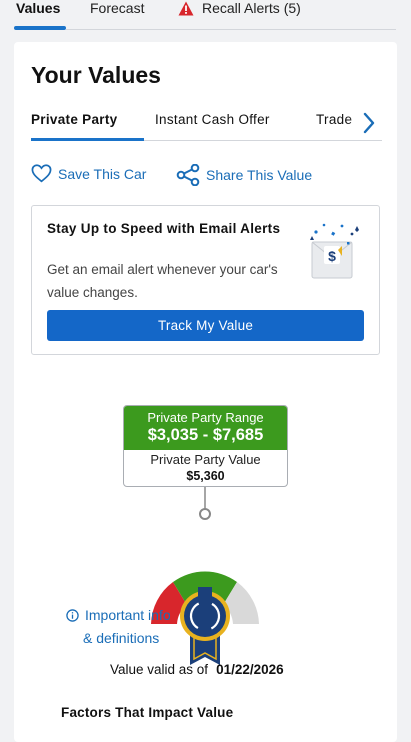 Image resolution: width=411 pixels, height=742 pixels. I want to click on range-value: $3,035 - $7,685, so click(205, 435).